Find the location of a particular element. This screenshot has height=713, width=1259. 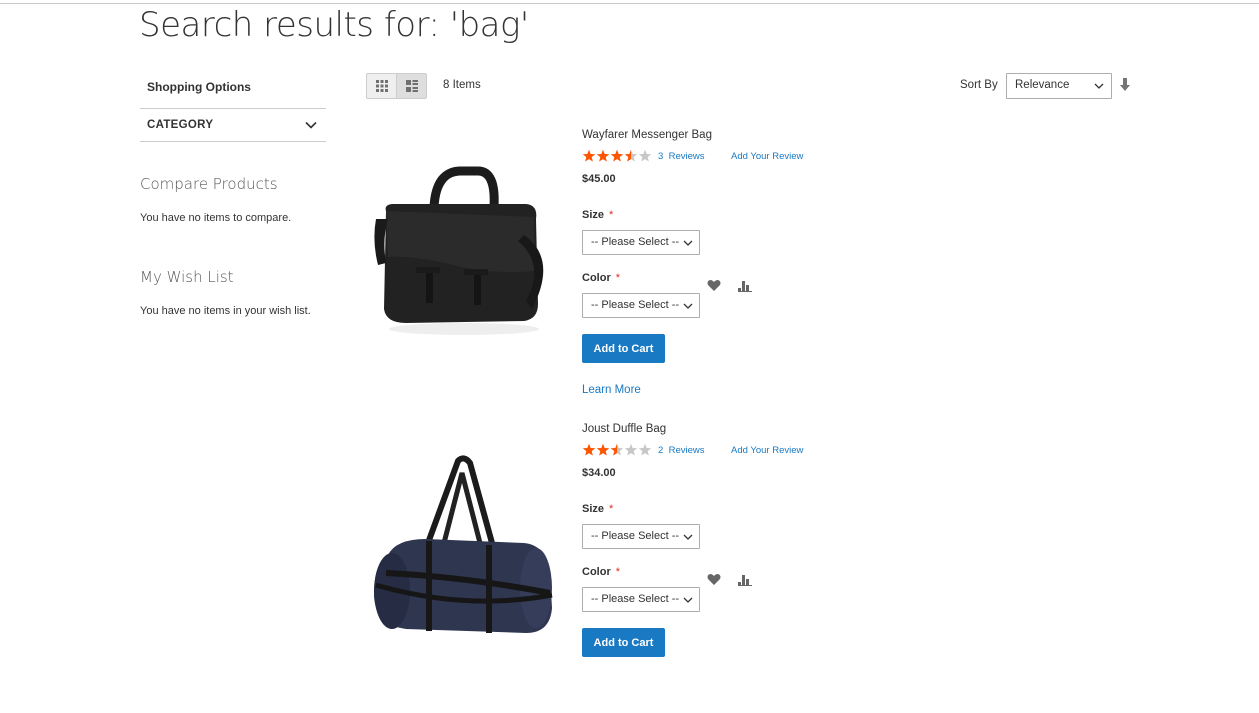

reviews-count: 2 is located at coordinates (661, 450).